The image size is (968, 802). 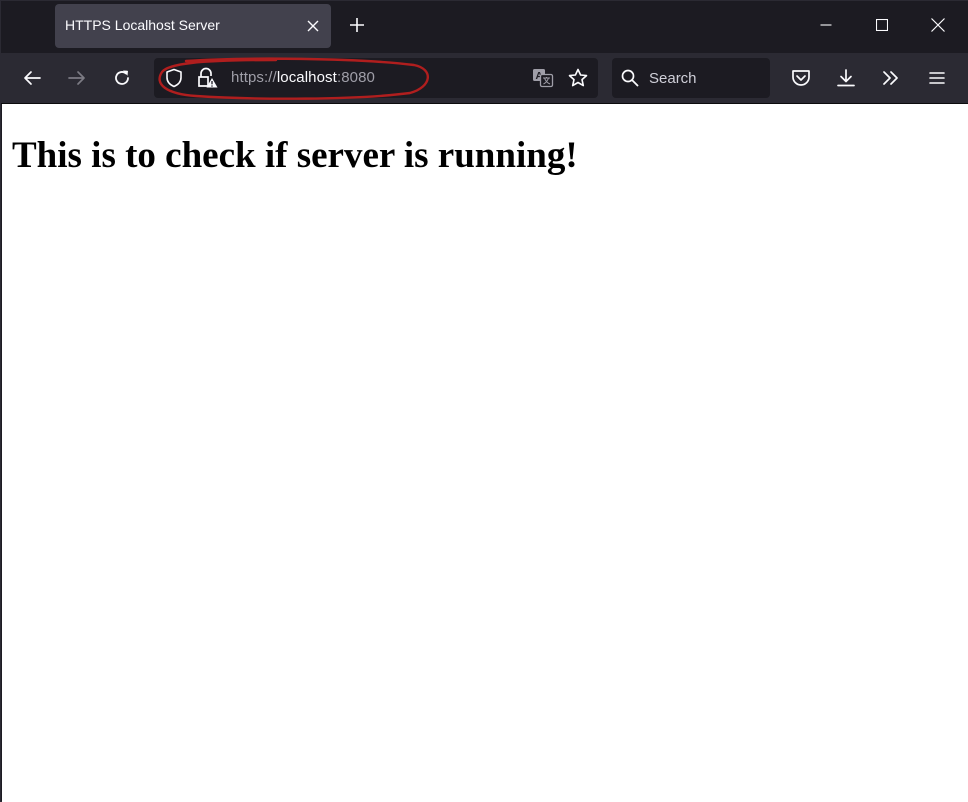 What do you see at coordinates (846, 78) in the screenshot?
I see `download-icon` at bounding box center [846, 78].